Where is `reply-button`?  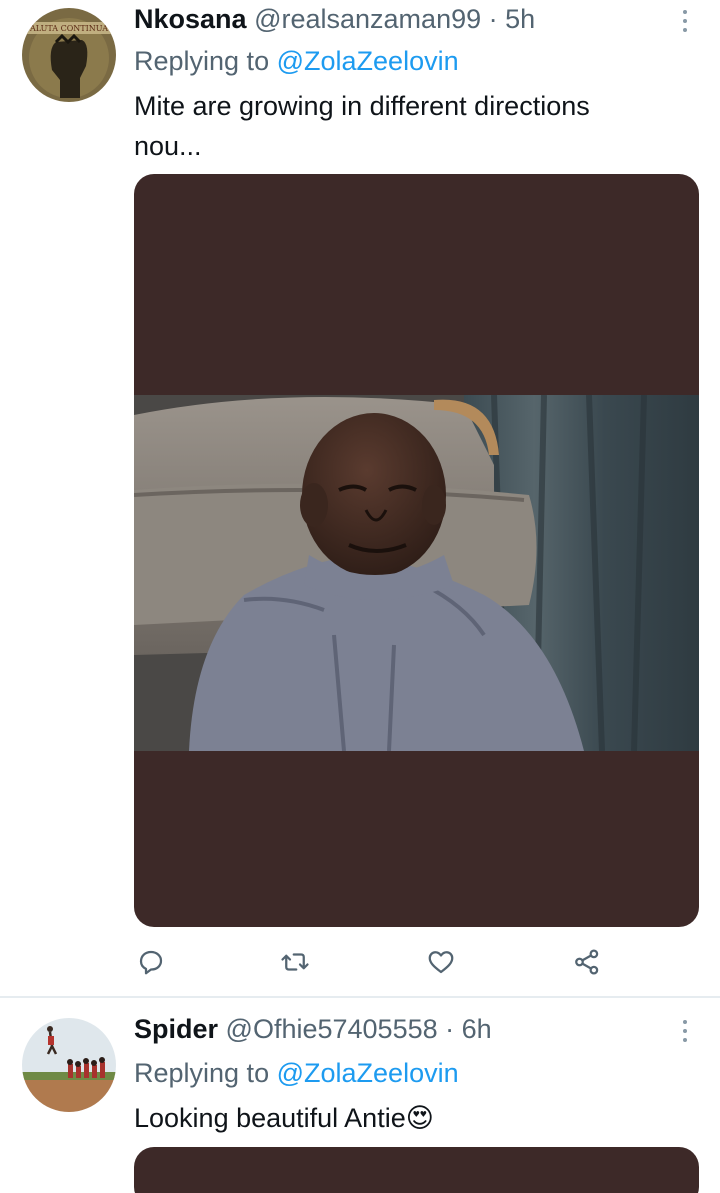
reply-button is located at coordinates (151, 962).